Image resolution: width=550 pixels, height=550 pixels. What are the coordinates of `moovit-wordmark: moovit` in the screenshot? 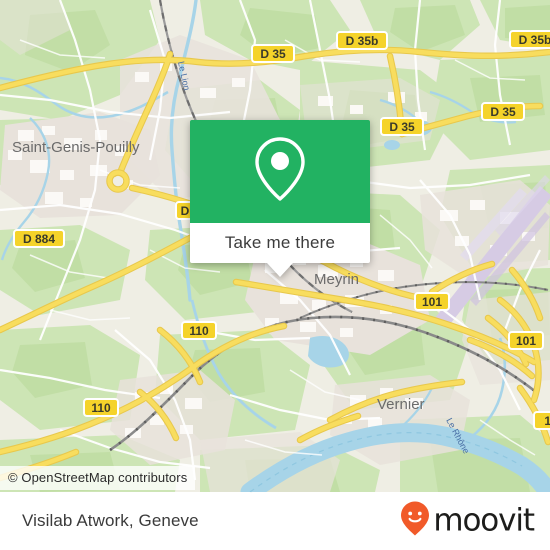 It's located at (484, 520).